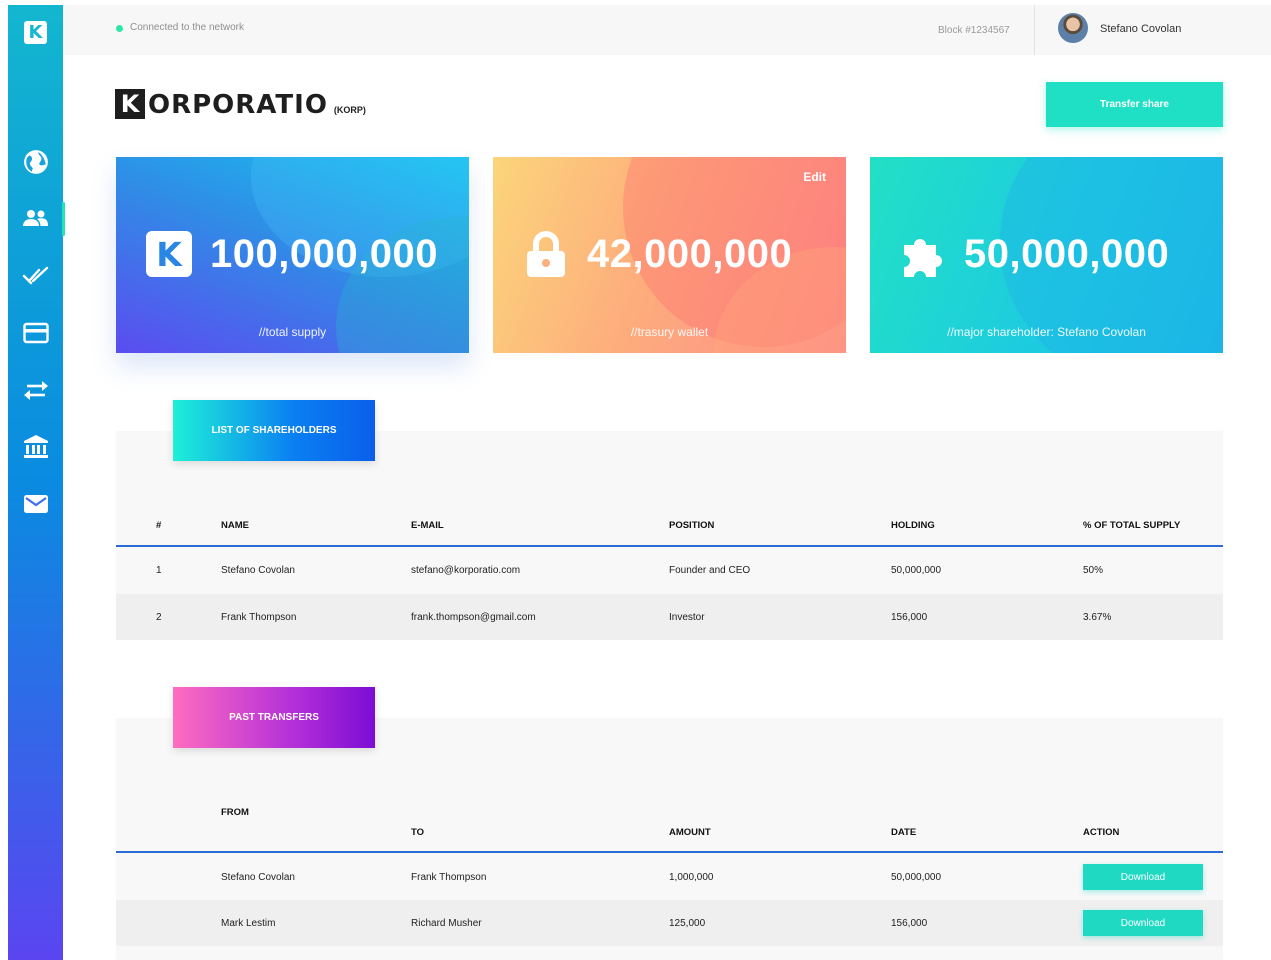  Describe the element at coordinates (909, 923) in the screenshot. I see `cell-date: 156,000` at that location.